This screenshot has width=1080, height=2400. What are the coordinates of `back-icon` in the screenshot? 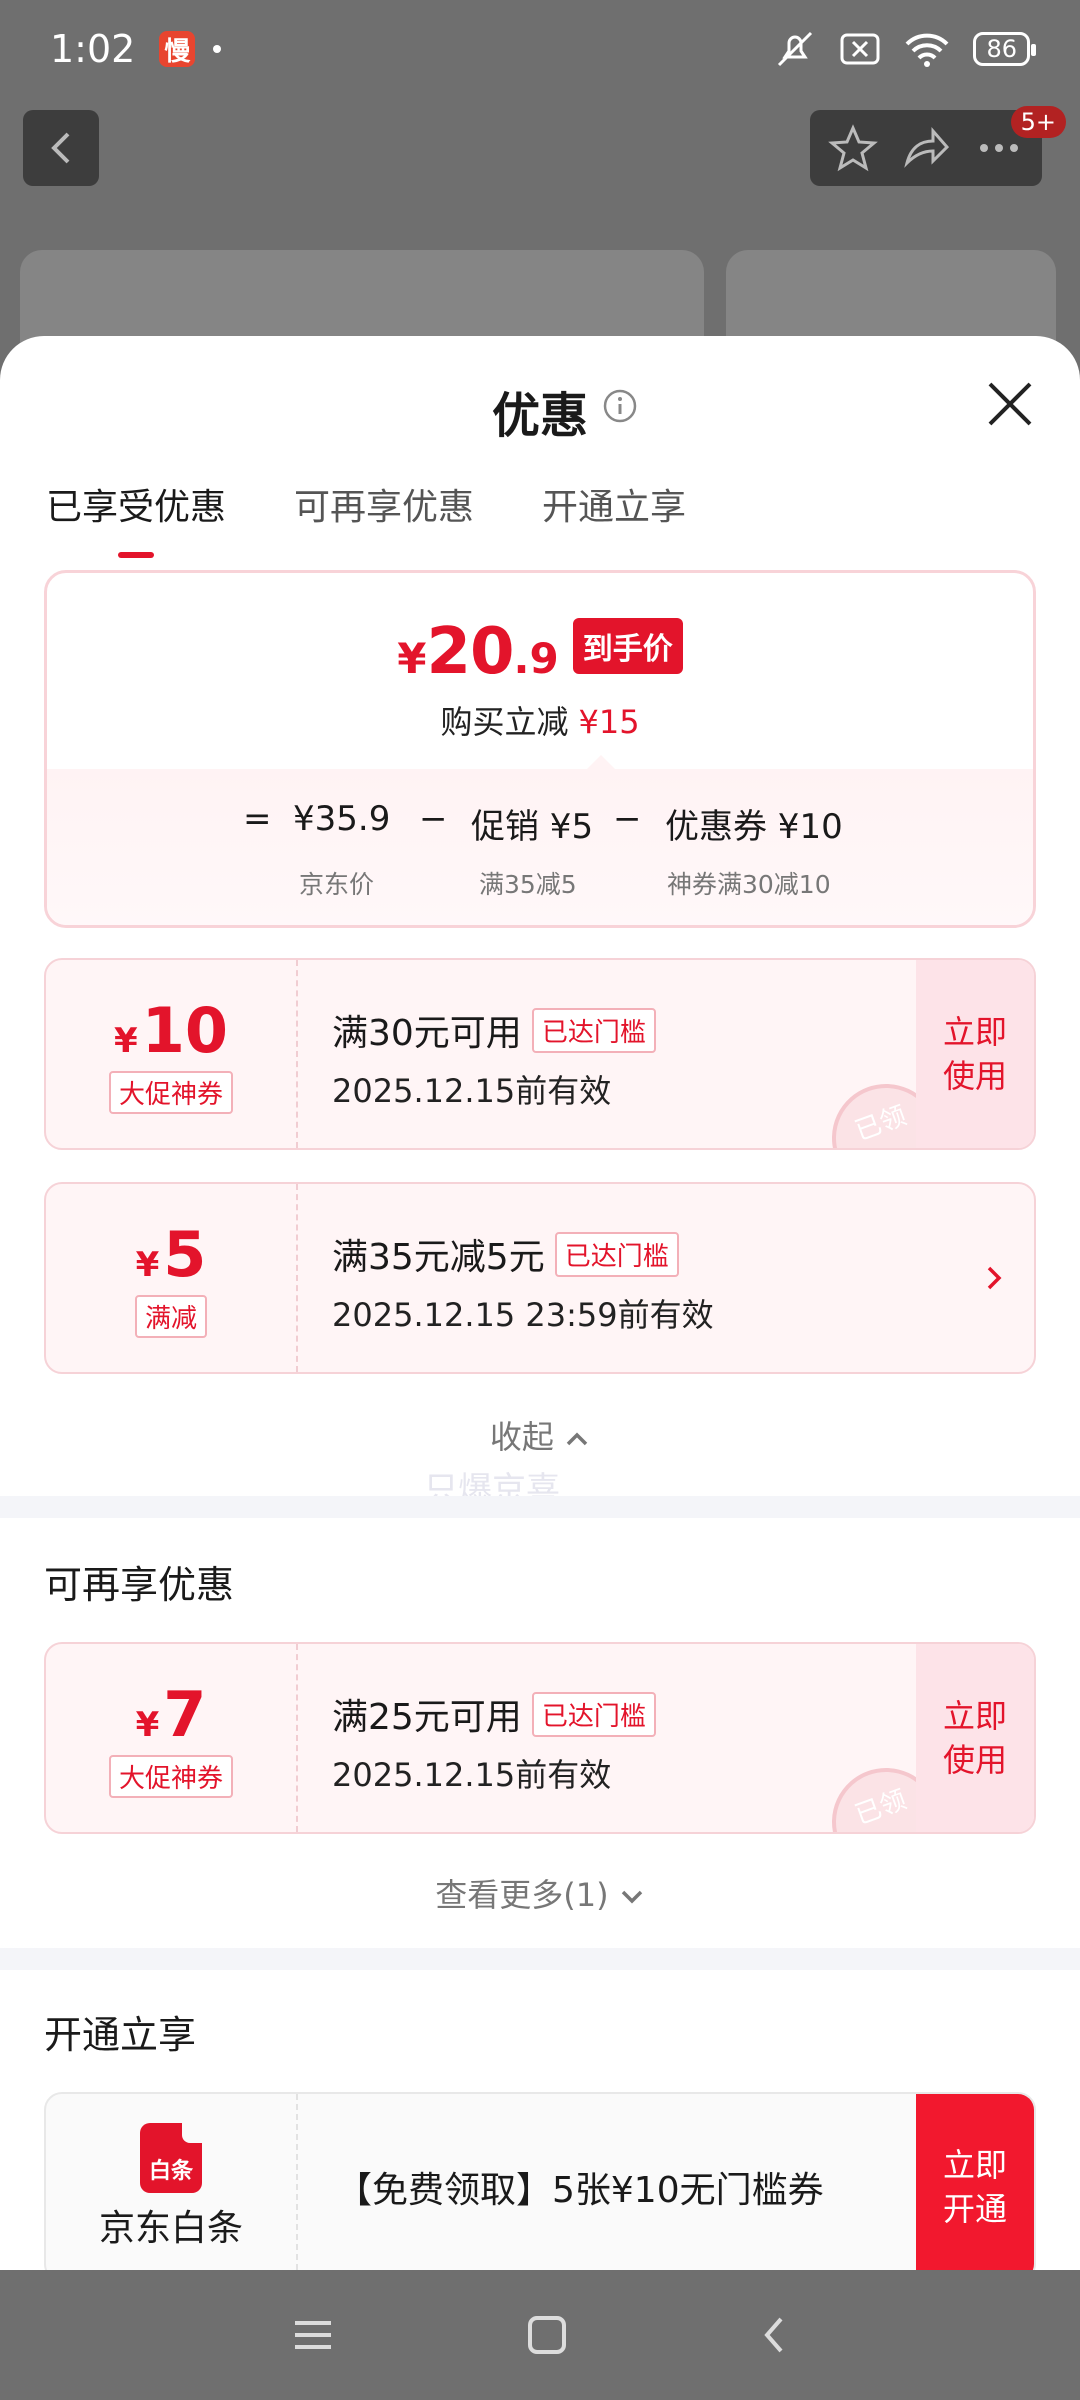 It's located at (774, 2335).